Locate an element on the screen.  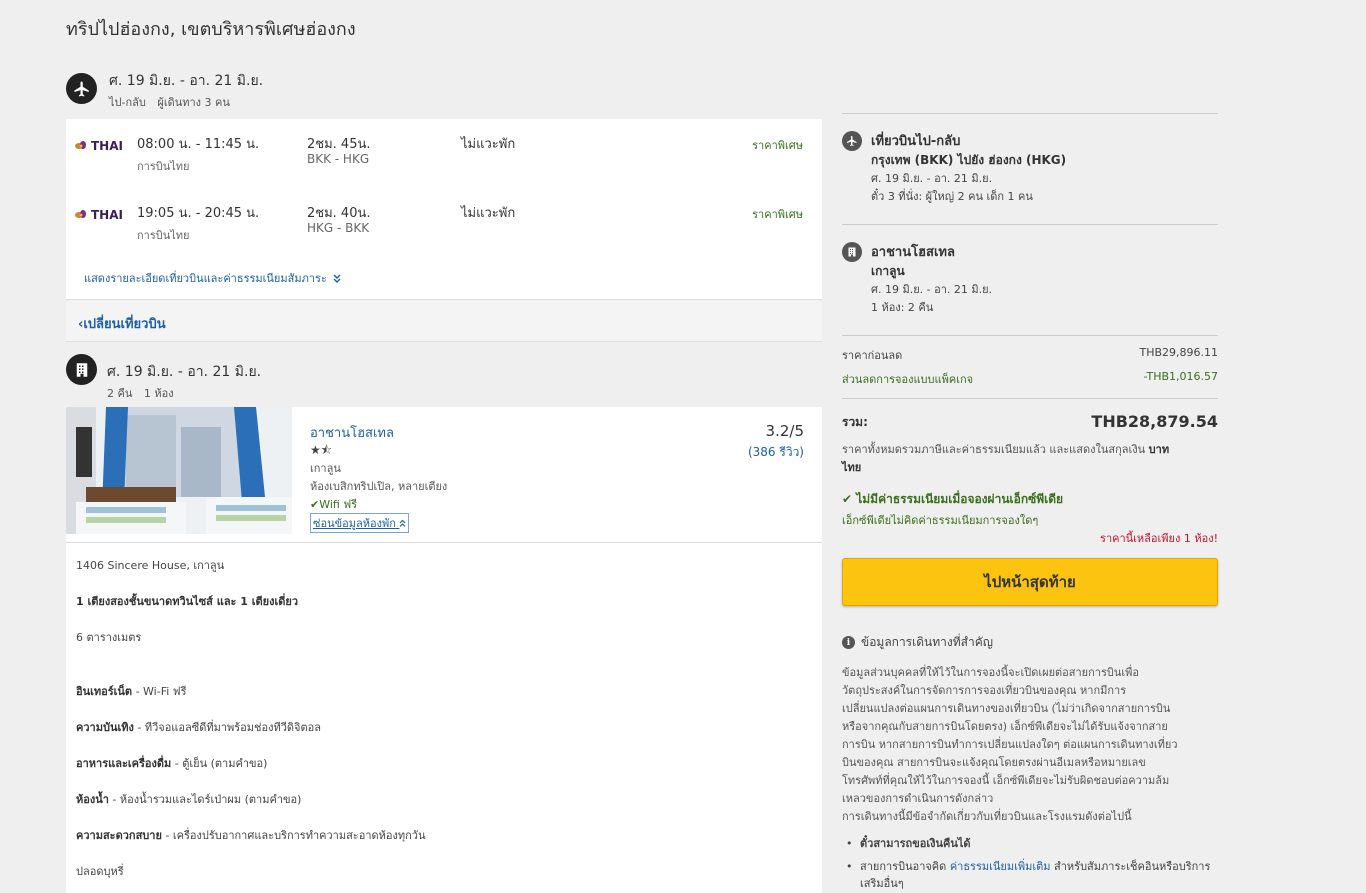
wifi-badge: ✔Wifi ฟรี is located at coordinates (333, 504).